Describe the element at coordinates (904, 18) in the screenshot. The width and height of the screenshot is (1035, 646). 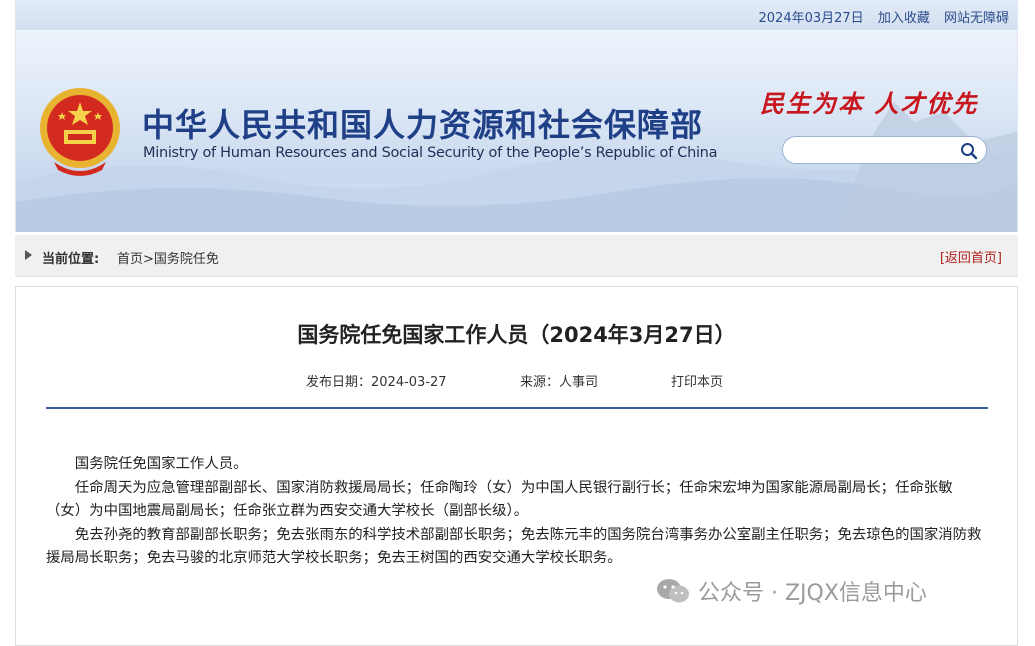
I see `add-favorite-link: 加入收藏` at that location.